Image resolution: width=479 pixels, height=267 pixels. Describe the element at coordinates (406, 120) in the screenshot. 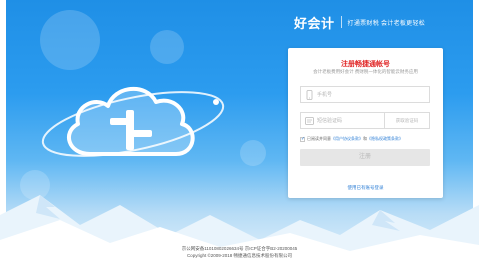

I see `get-code-button: 获取验证码` at that location.